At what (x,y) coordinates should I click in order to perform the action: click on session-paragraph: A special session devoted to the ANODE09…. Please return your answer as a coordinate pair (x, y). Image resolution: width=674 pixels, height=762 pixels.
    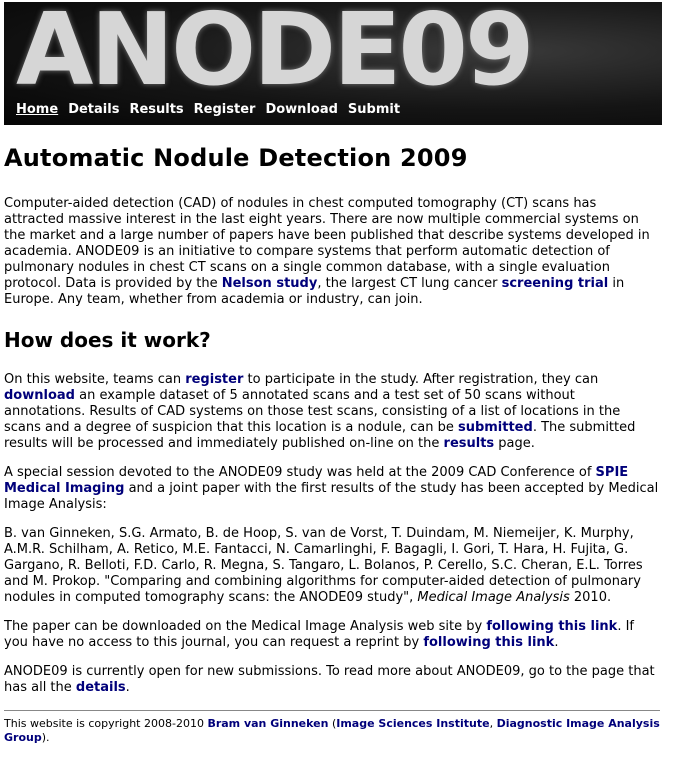
    Looking at the image, I should click on (331, 488).